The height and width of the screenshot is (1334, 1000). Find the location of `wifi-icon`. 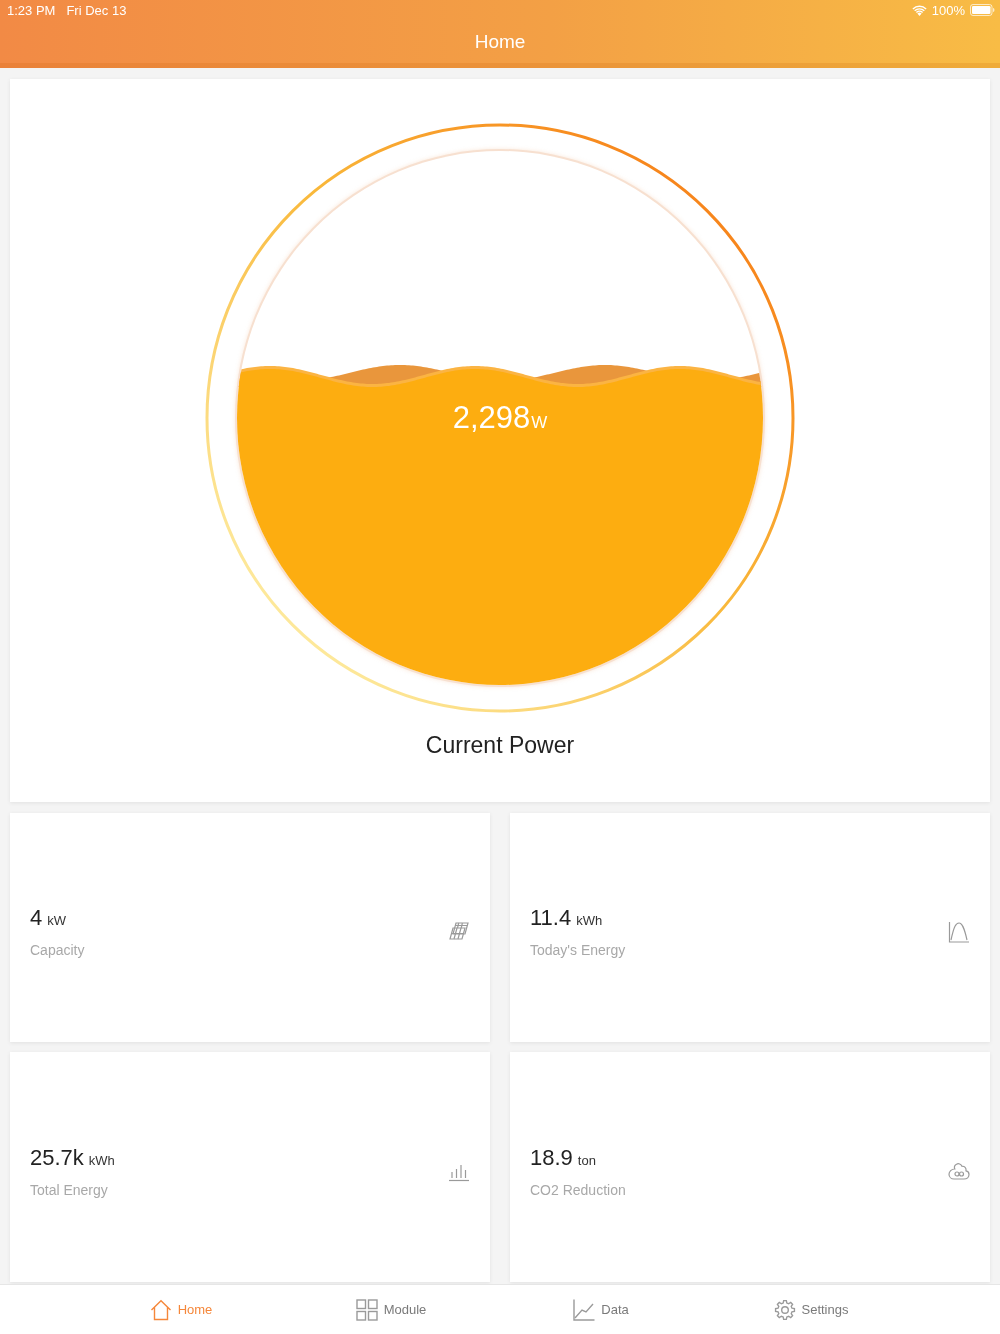

wifi-icon is located at coordinates (919, 10).